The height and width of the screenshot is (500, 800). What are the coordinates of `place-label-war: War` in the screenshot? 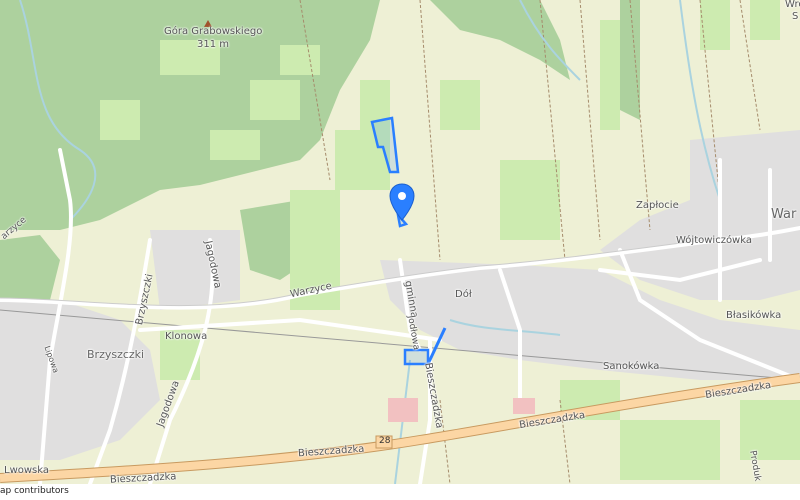 It's located at (784, 214).